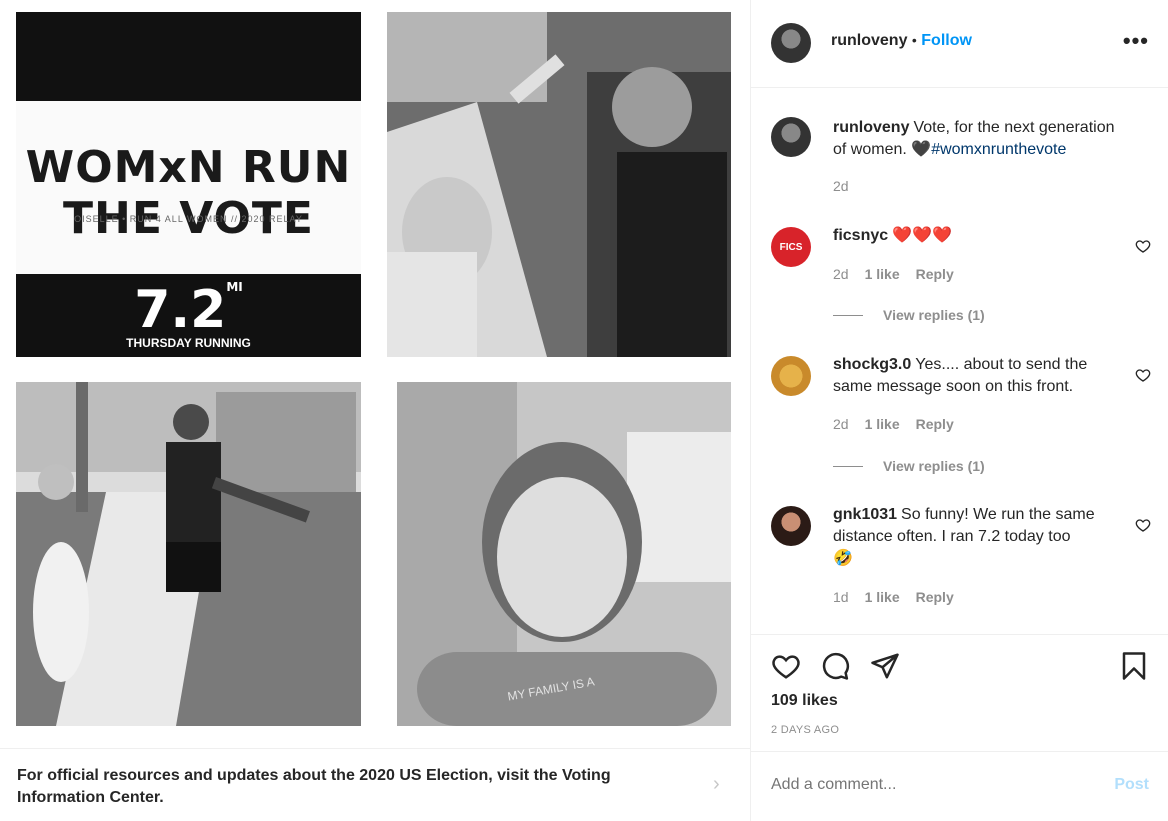 The height and width of the screenshot is (821, 1168). What do you see at coordinates (188, 310) in the screenshot?
I see `distance-value: 7.2MI` at bounding box center [188, 310].